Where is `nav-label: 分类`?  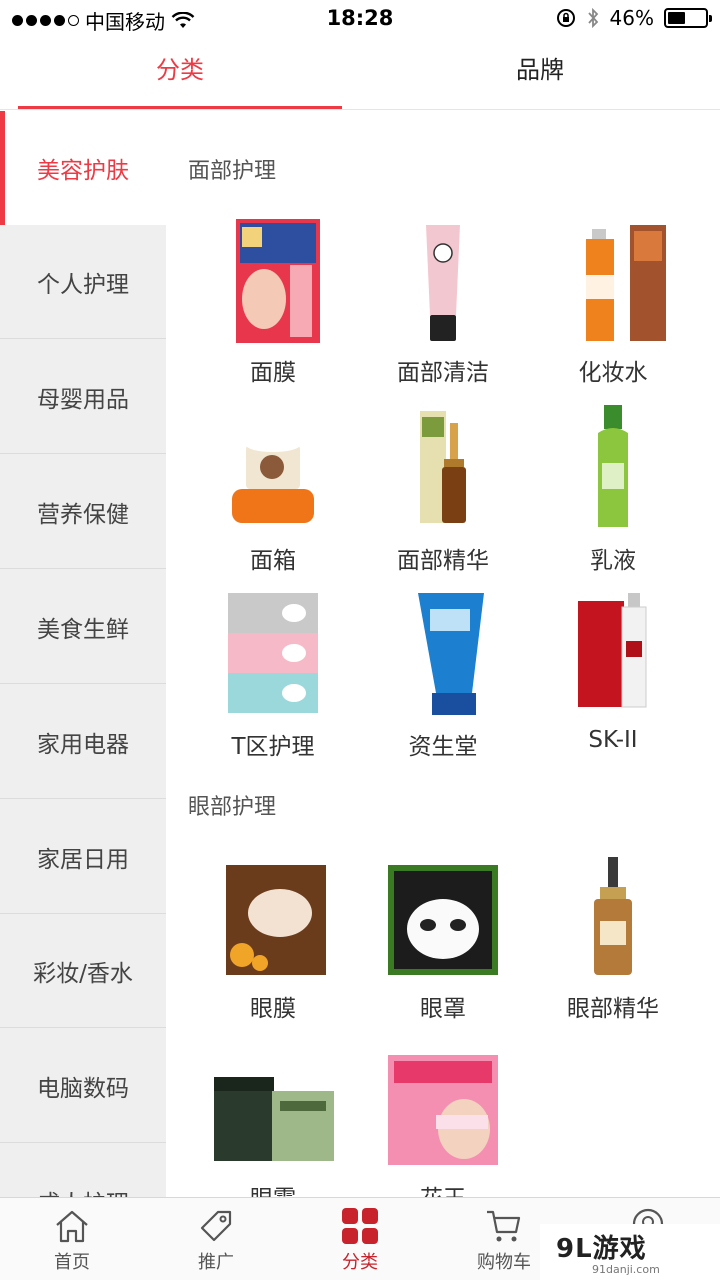 nav-label: 分类 is located at coordinates (360, 1262).